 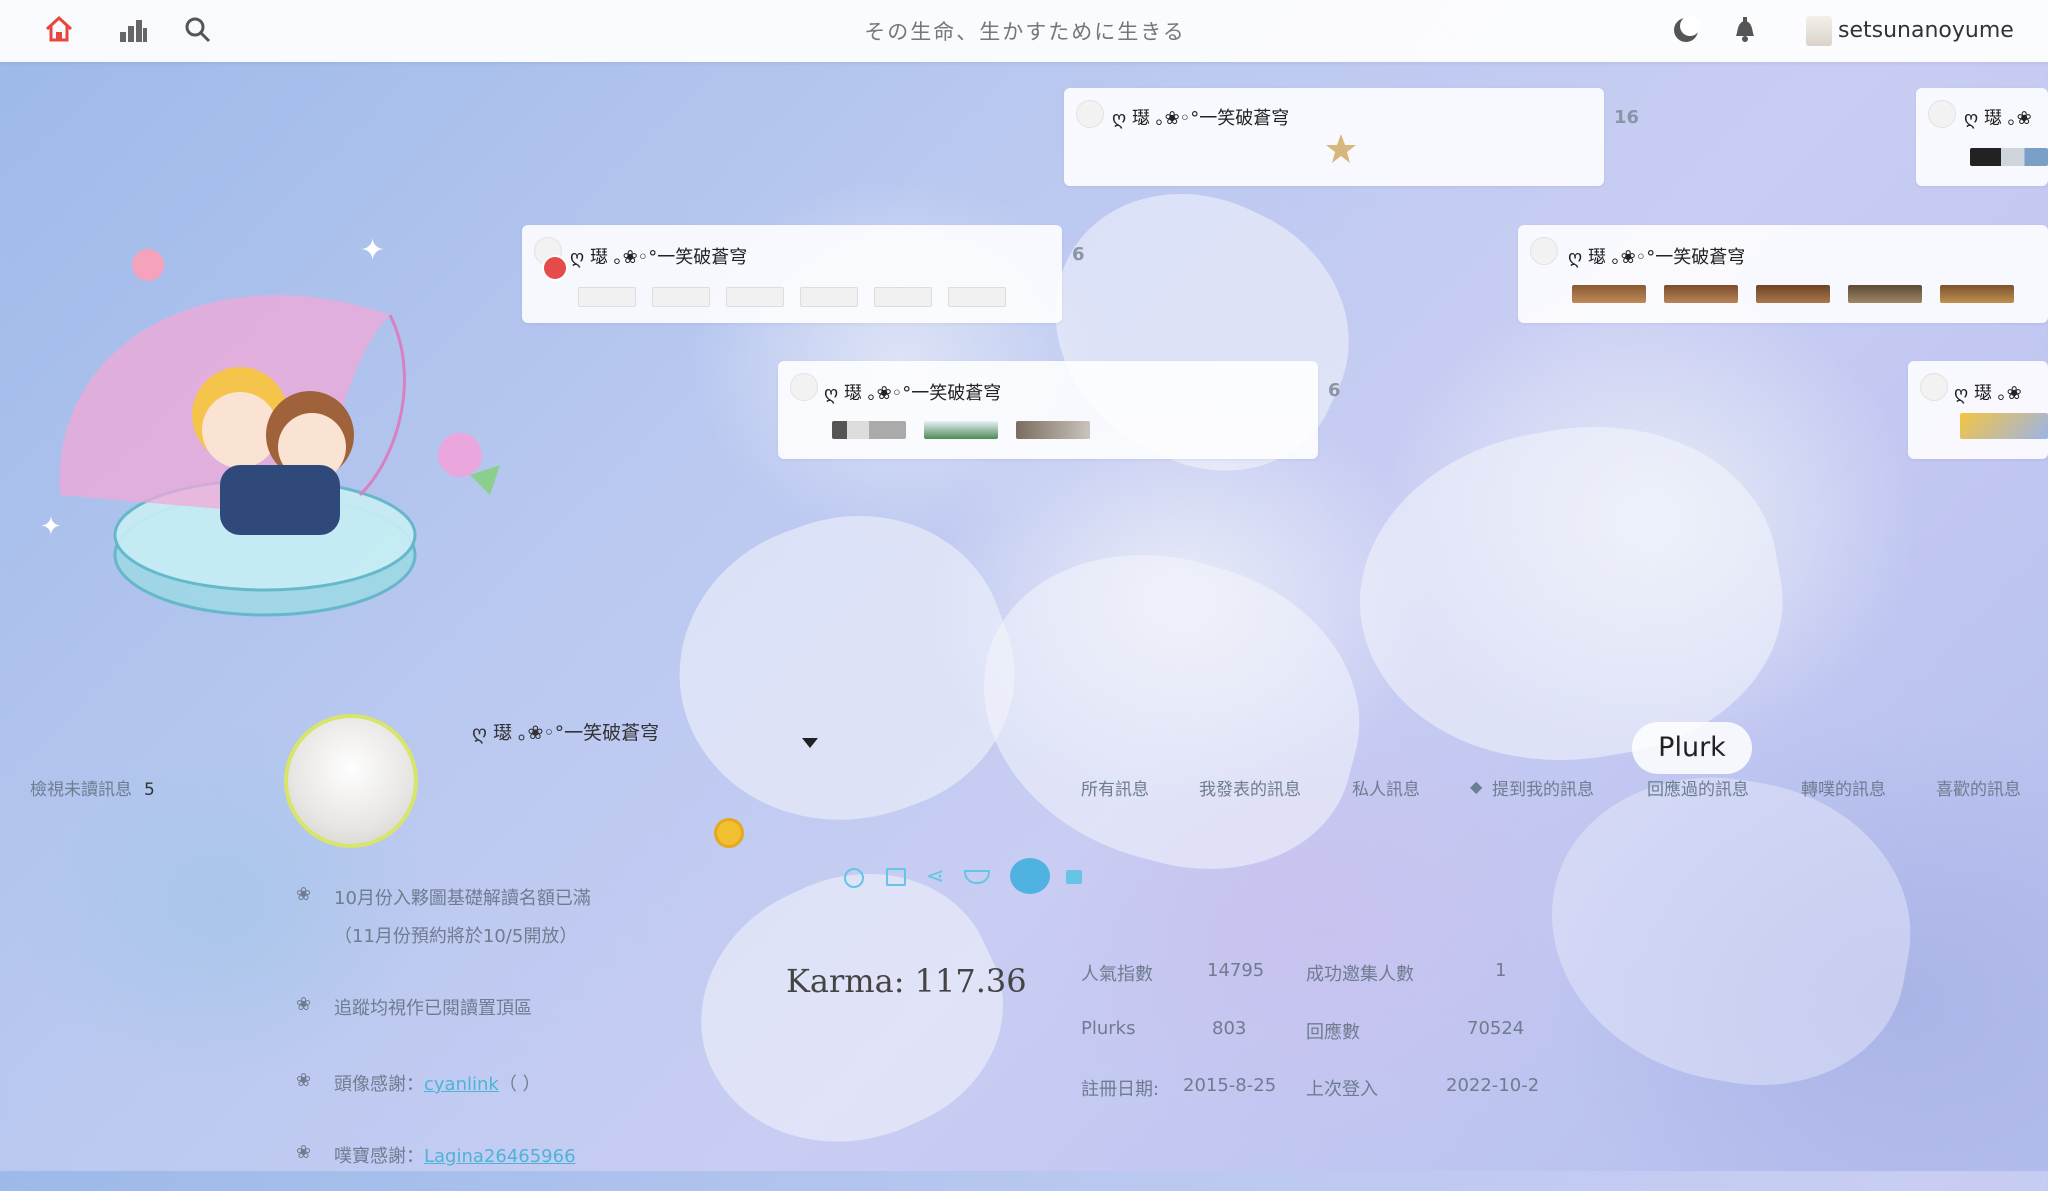 What do you see at coordinates (433, 1008) in the screenshot?
I see `note-text: 追蹤均視作已閱讀置頂區` at bounding box center [433, 1008].